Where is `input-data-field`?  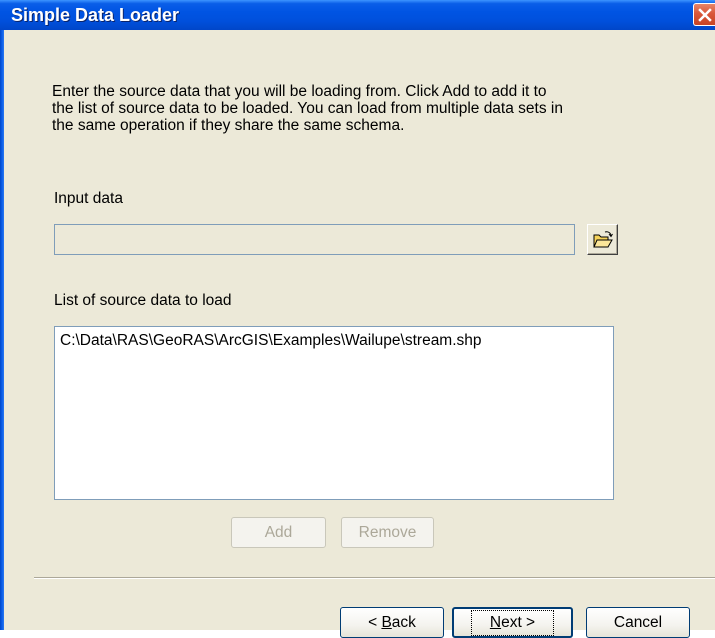
input-data-field is located at coordinates (314, 239).